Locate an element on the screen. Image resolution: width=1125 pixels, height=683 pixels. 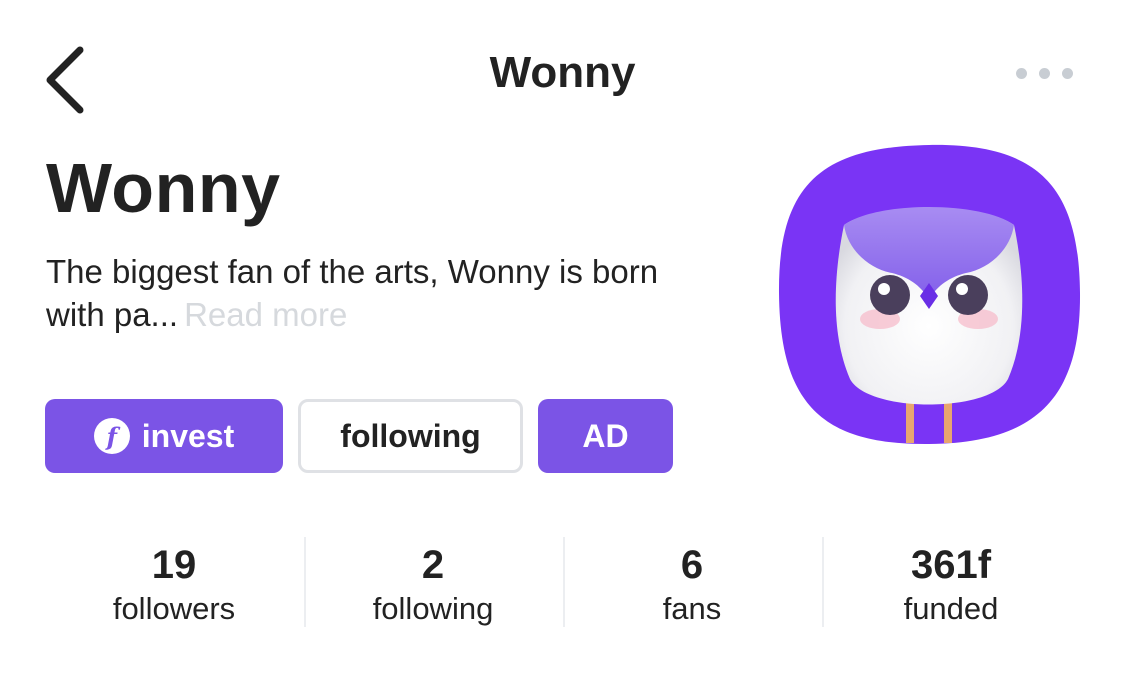
stat-followers: 19 followers is located at coordinates (174, 582).